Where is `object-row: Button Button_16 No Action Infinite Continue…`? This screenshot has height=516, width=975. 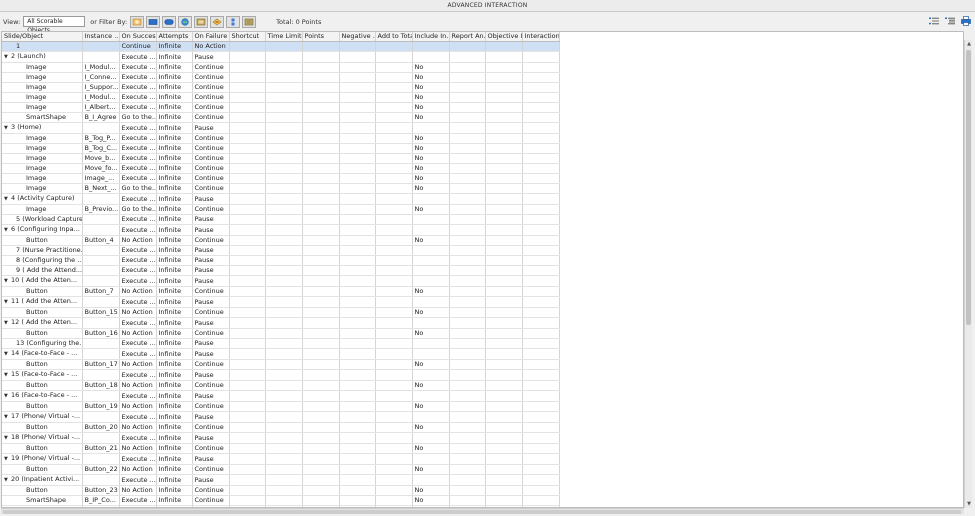 object-row: Button Button_16 No Action Infinite Continue… is located at coordinates (281, 334).